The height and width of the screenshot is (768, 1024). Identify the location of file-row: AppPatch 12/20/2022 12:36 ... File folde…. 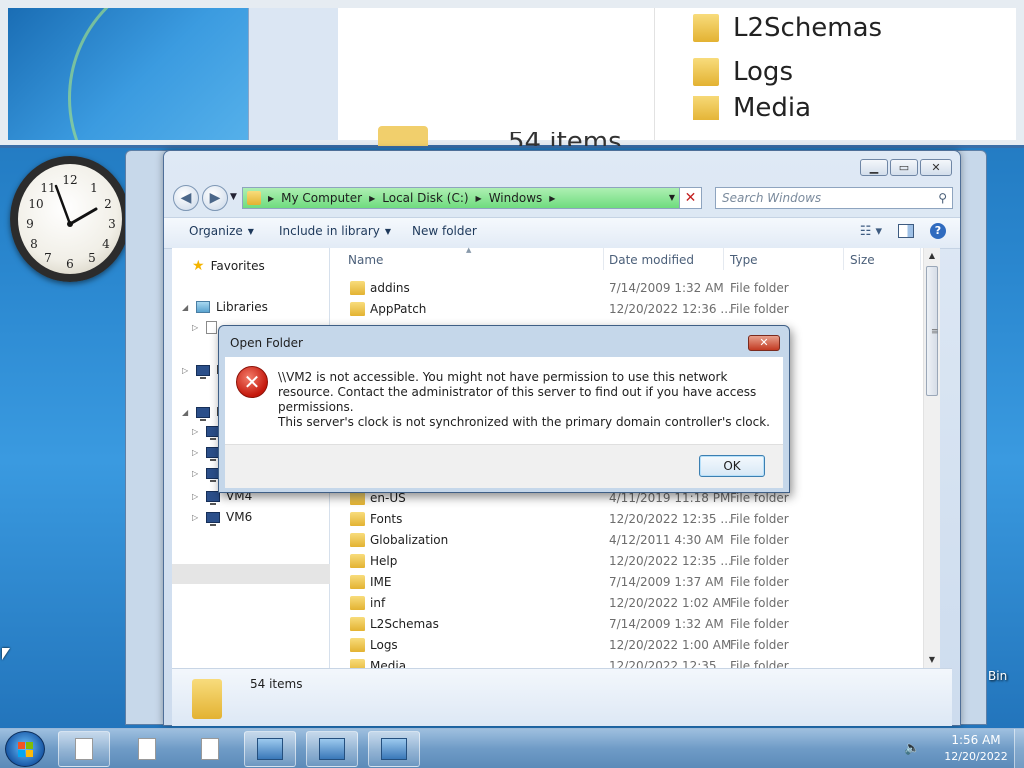
(630, 309).